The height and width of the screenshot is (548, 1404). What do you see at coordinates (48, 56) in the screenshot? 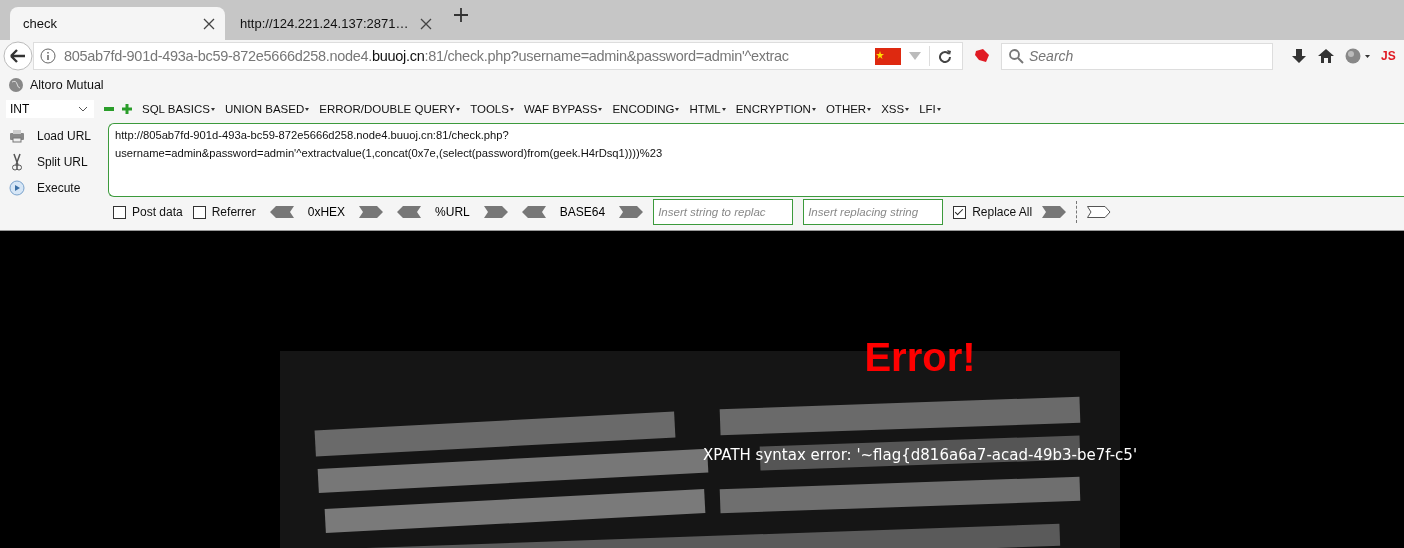
I see `info-icon` at bounding box center [48, 56].